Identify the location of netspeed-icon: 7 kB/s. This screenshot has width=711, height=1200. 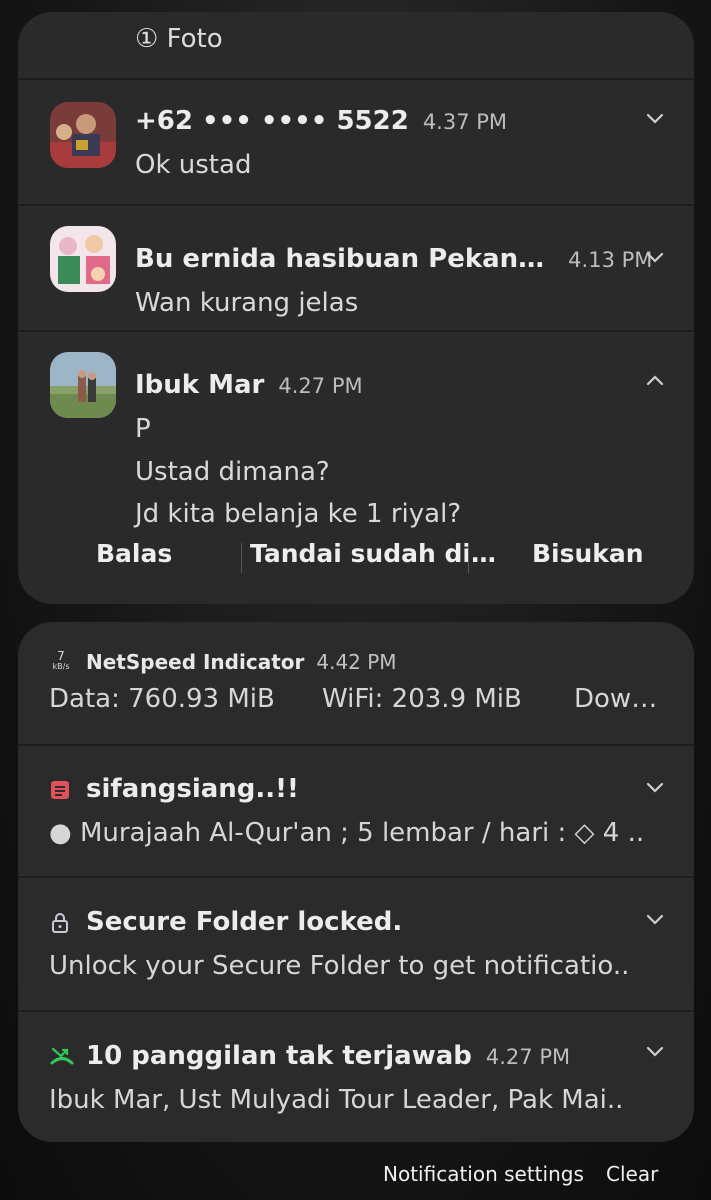
(61, 660).